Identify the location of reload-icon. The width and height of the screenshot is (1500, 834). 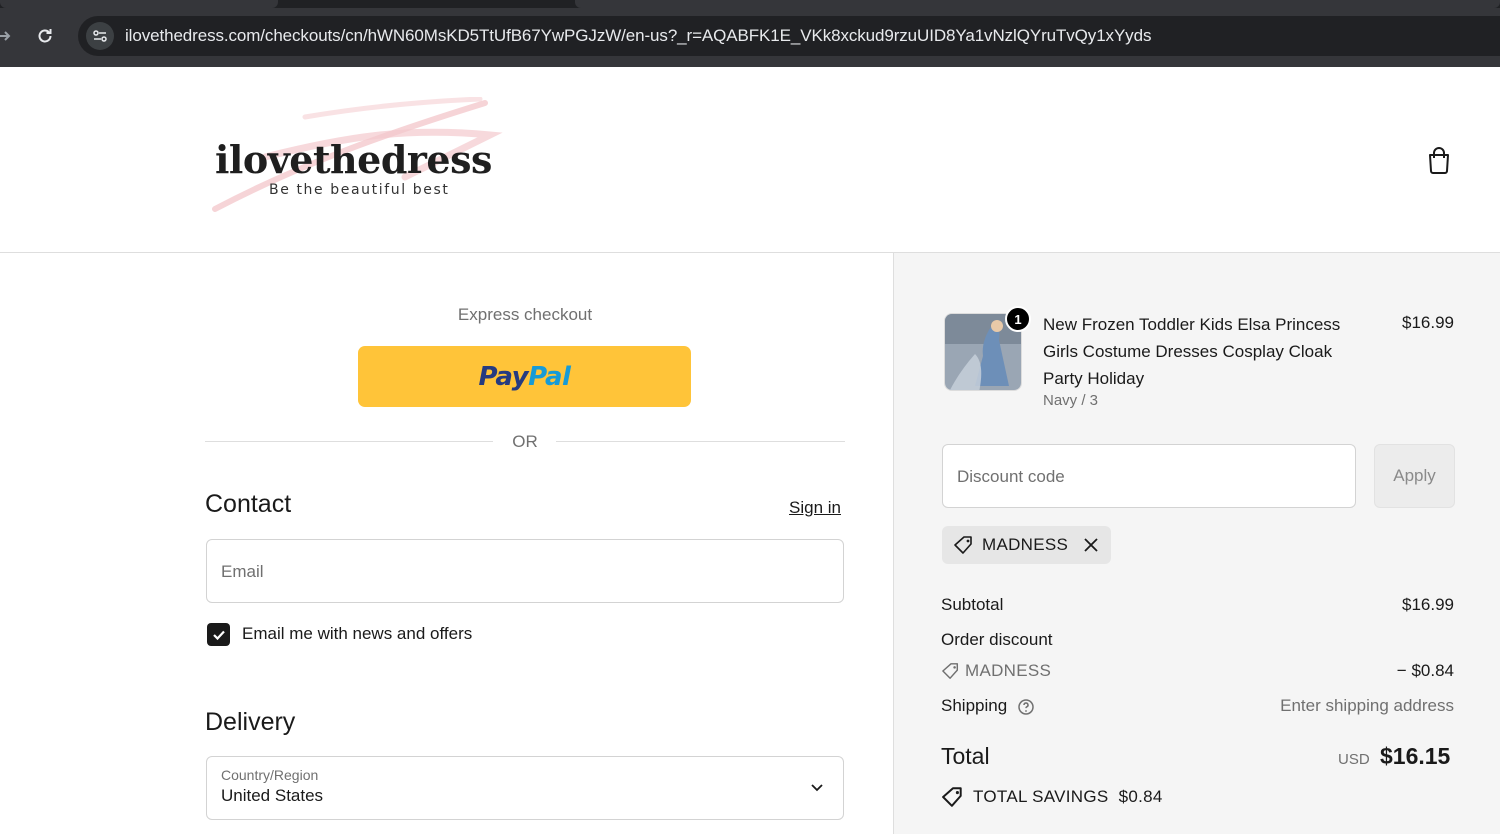
(45, 36).